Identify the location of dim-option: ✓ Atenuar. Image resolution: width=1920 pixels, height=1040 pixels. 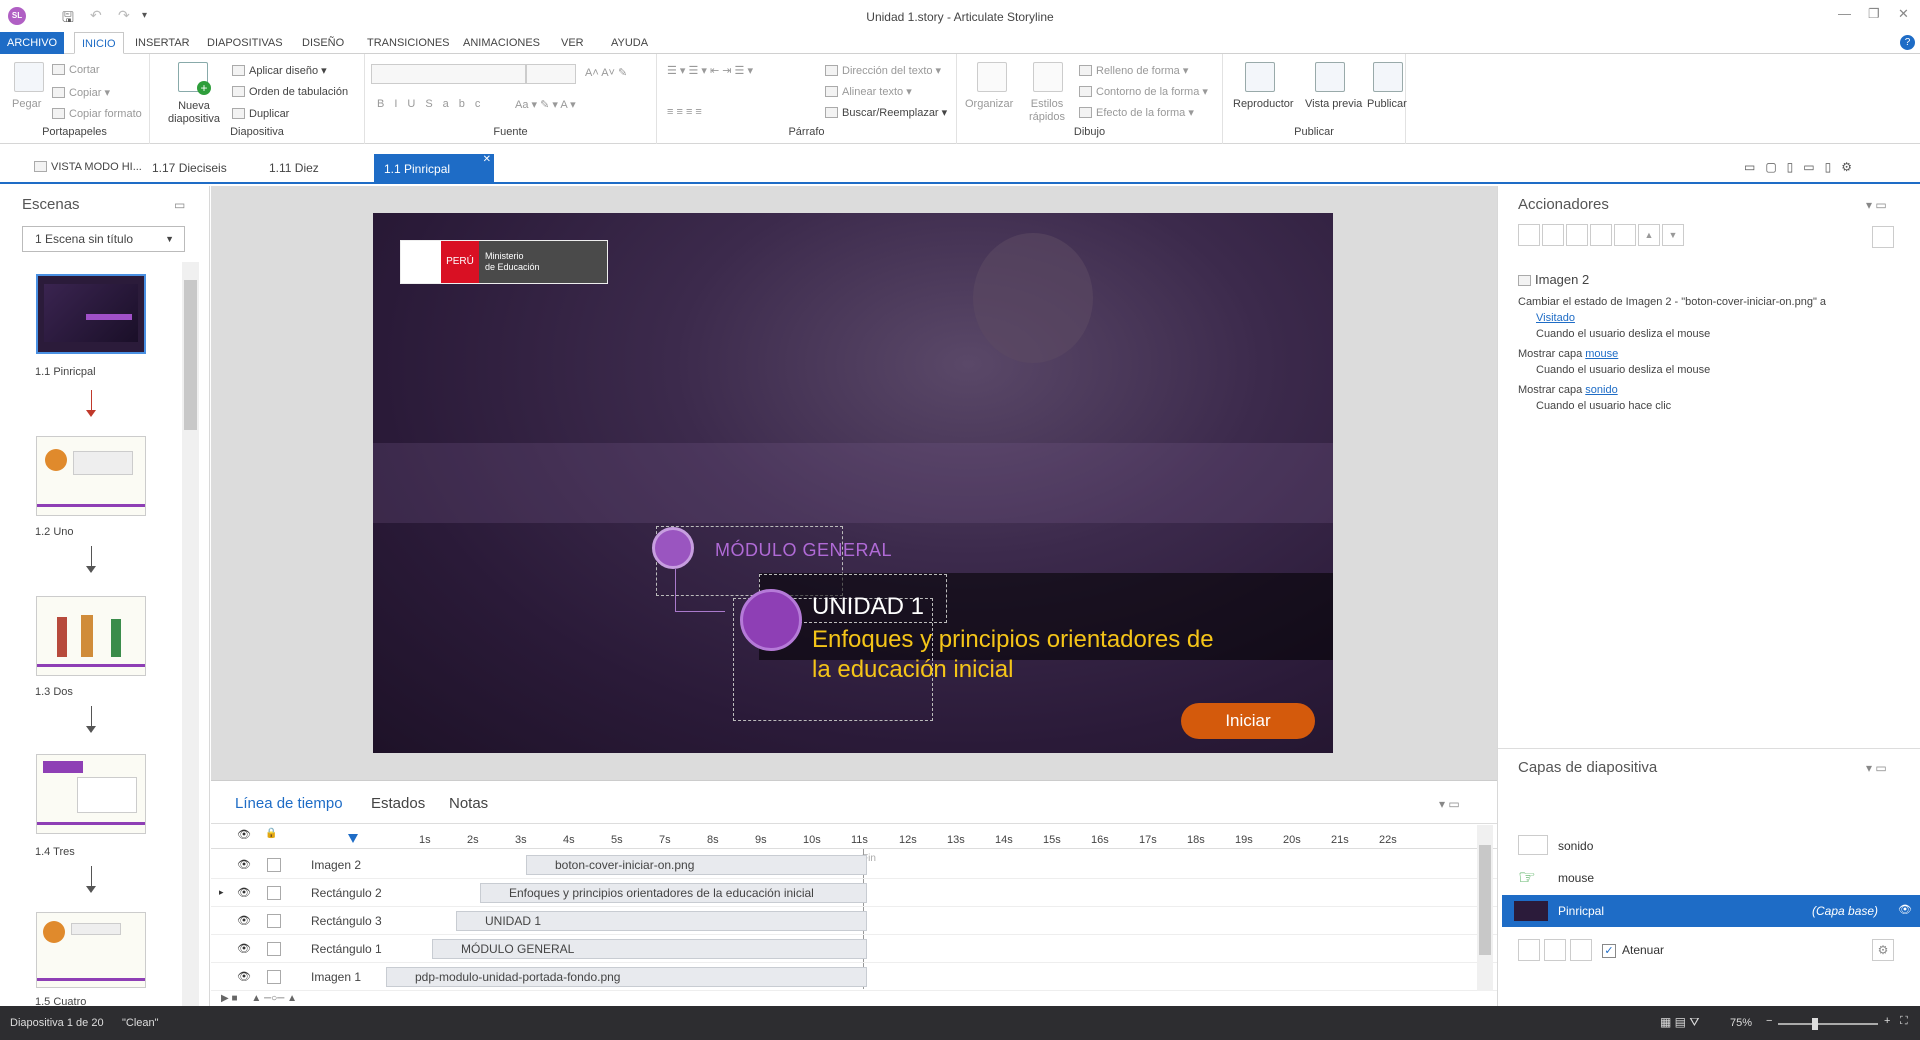
(1633, 950).